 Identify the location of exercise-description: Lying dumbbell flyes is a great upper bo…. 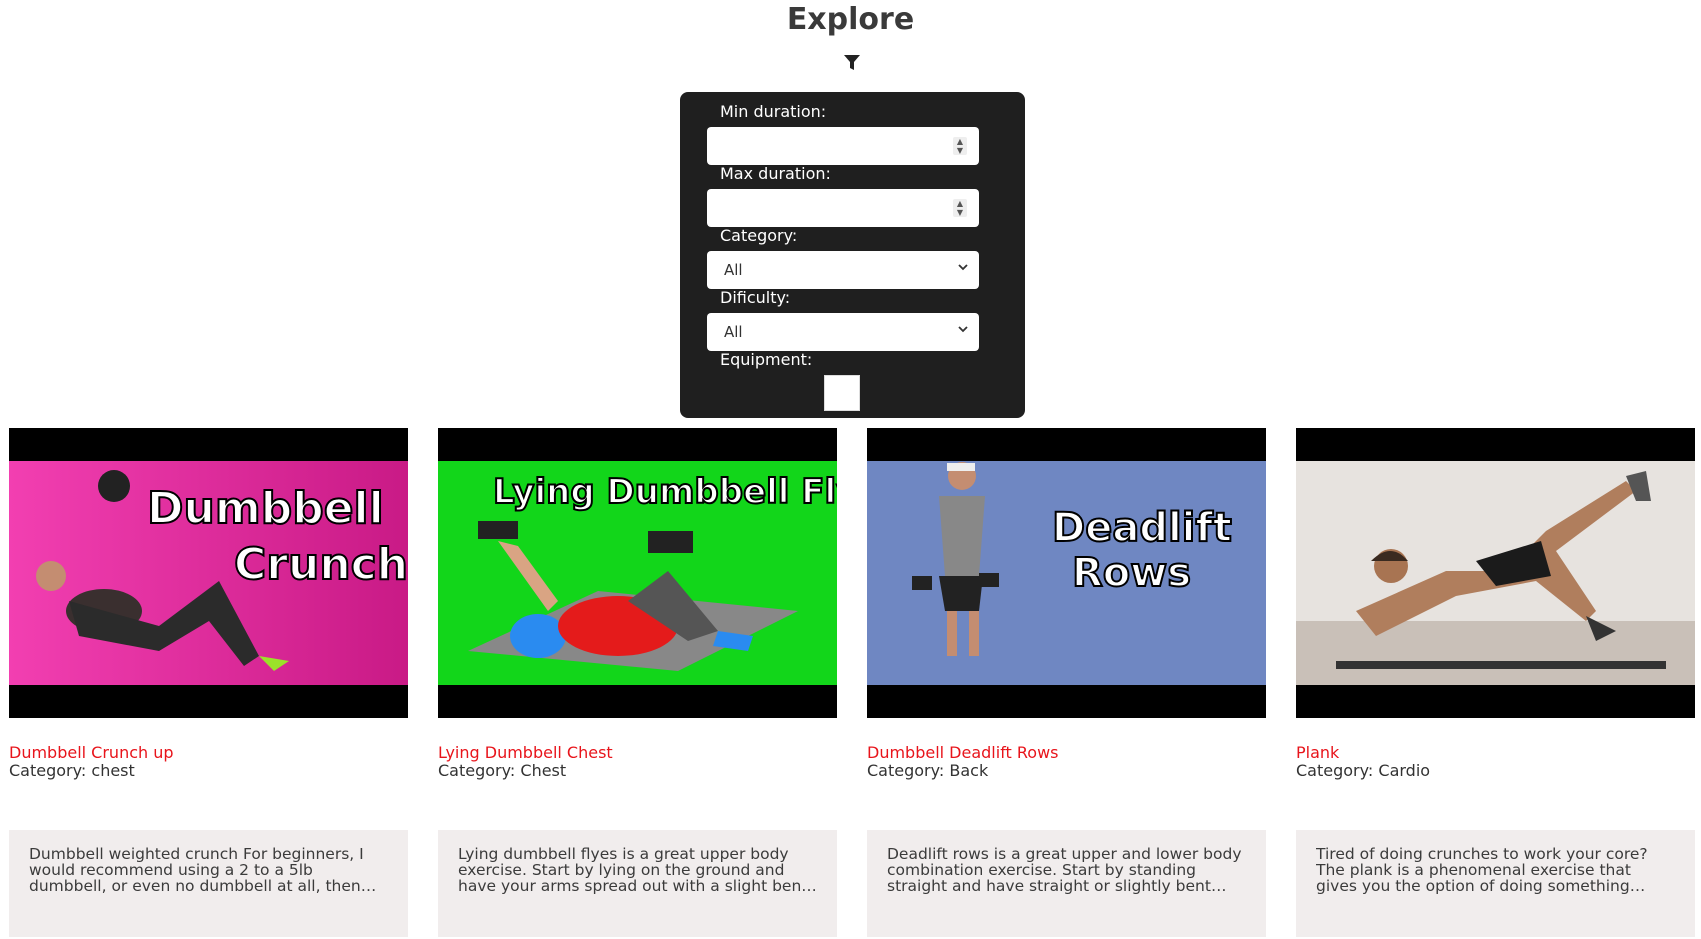
(637, 883).